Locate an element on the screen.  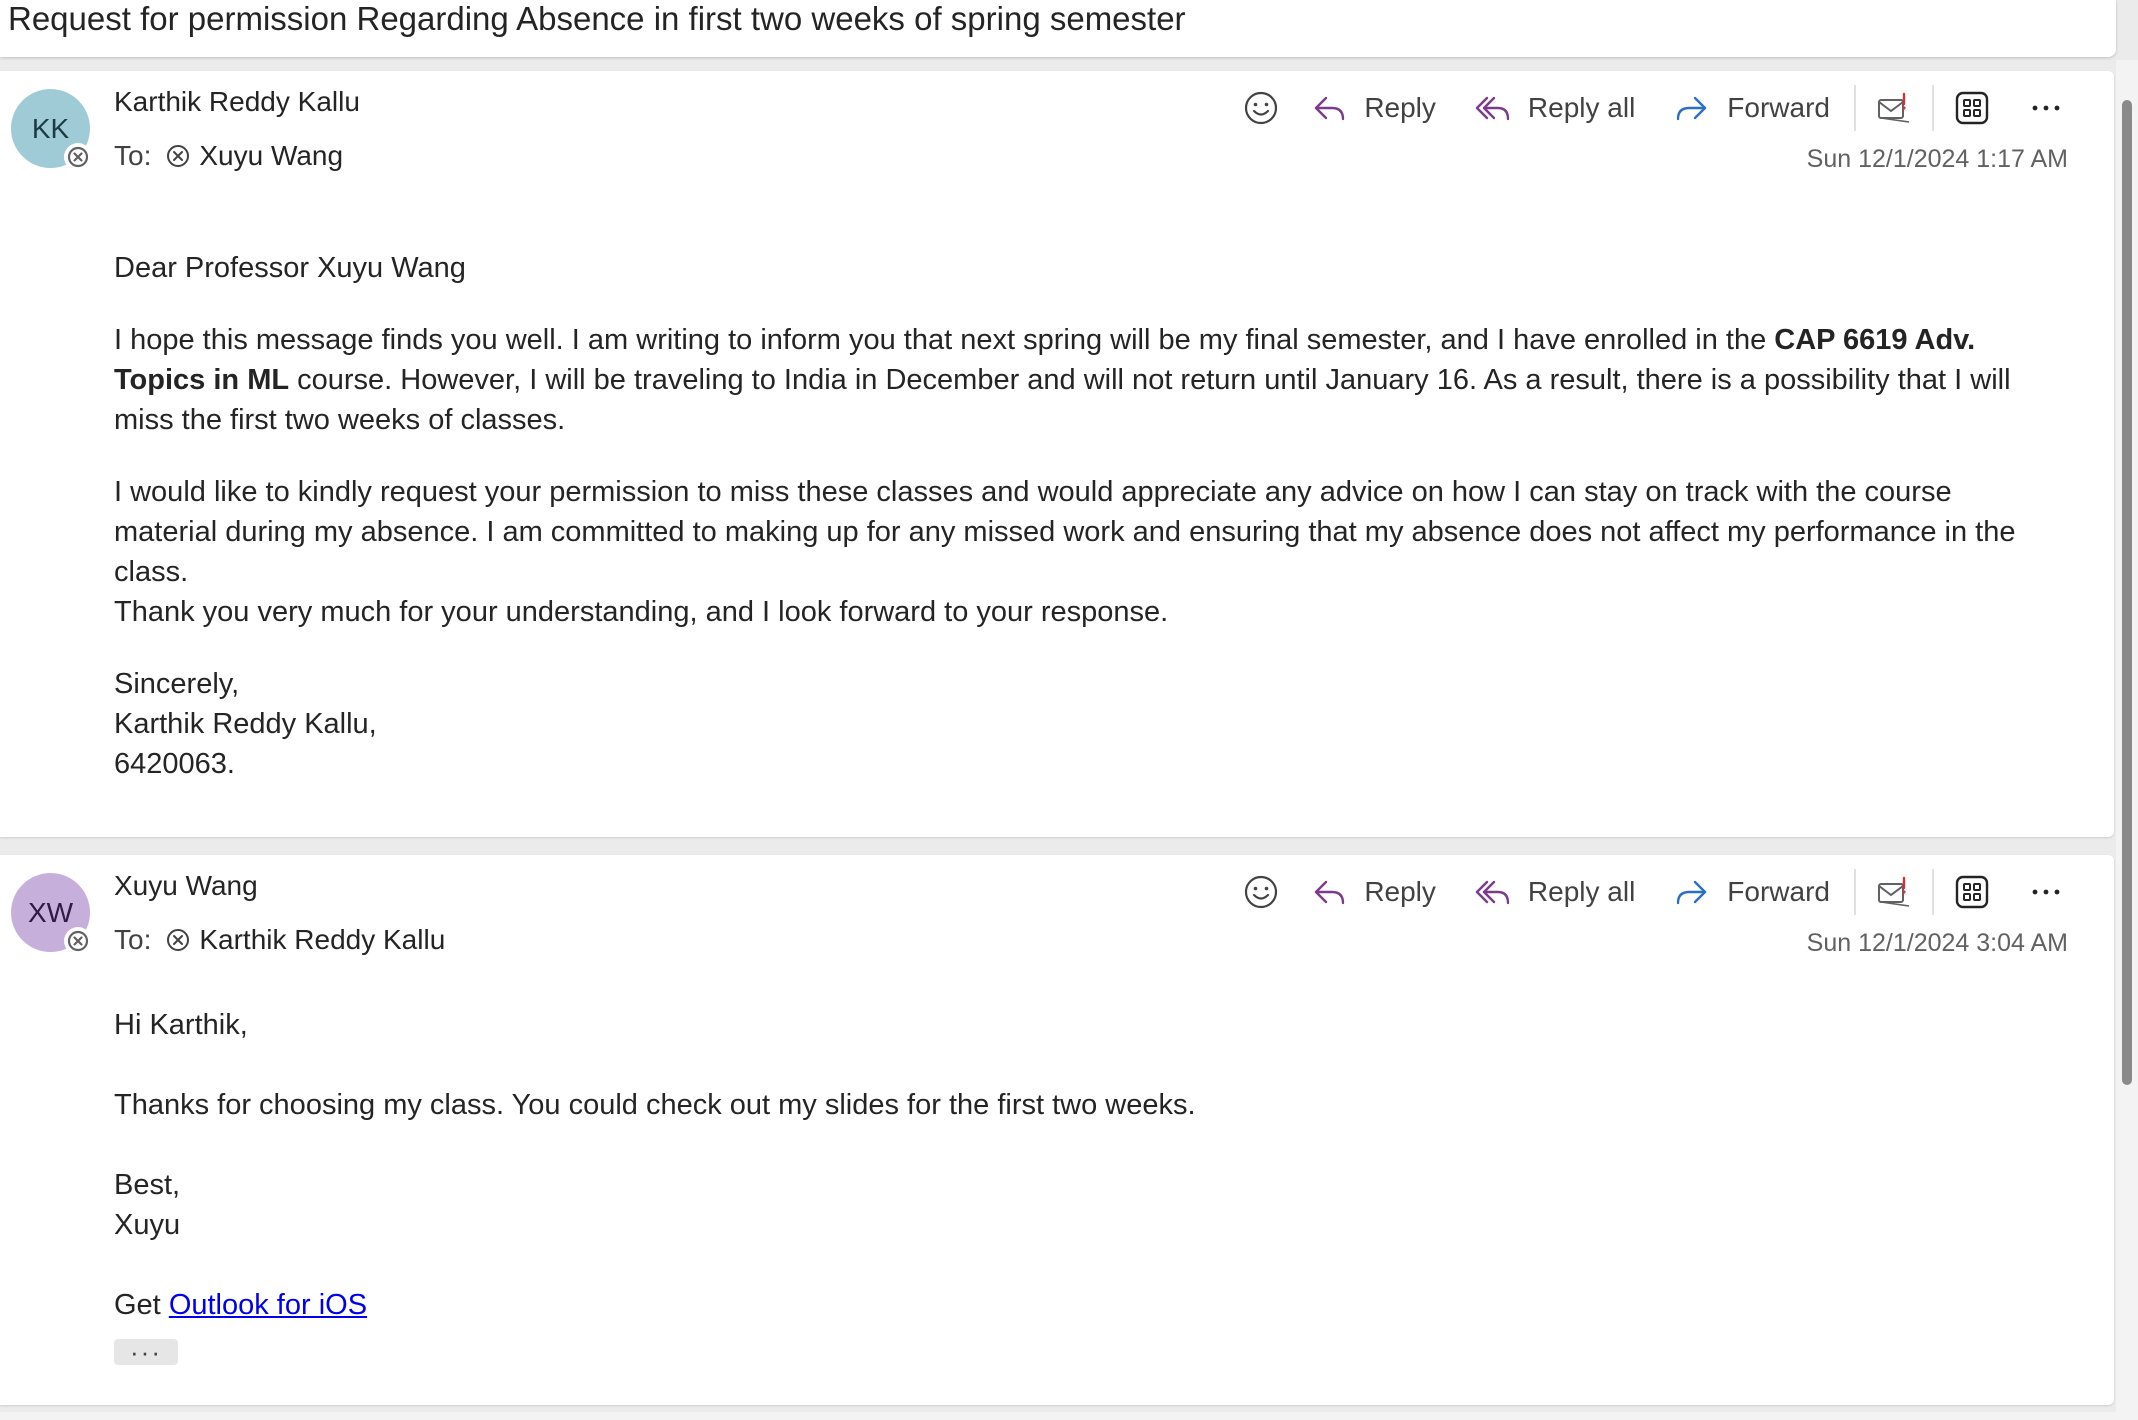
scrollbar-thumb is located at coordinates (2127, 592).